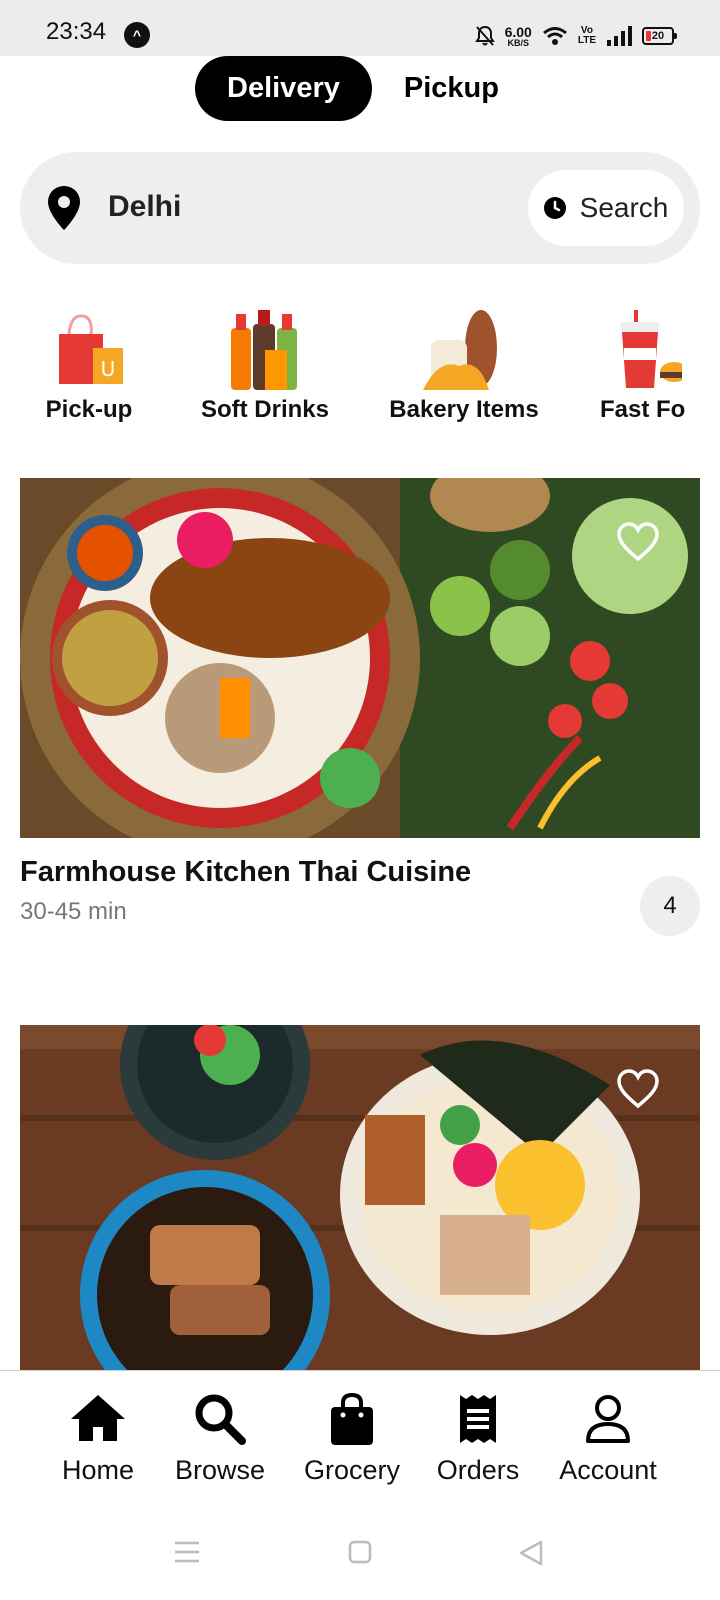  I want to click on network-speed: 6.00 KB/S, so click(518, 36).